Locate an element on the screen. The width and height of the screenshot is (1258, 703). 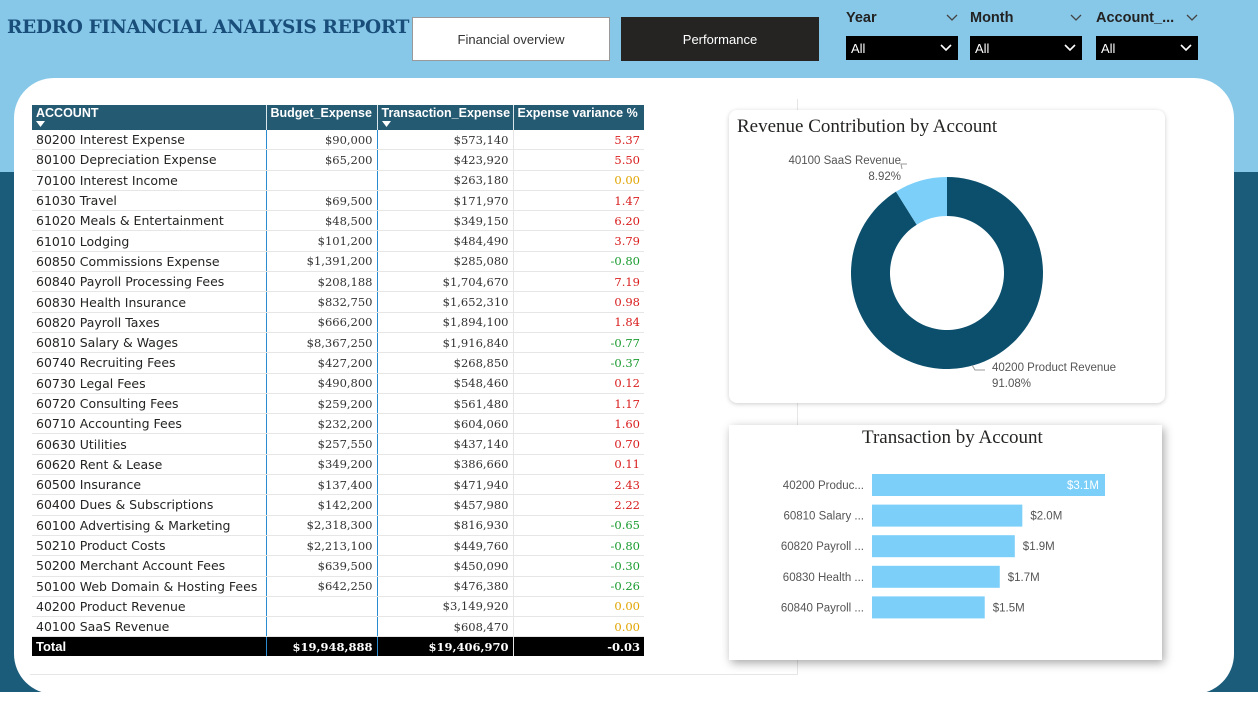
financial-overview-button: Financial overview is located at coordinates (511, 39).